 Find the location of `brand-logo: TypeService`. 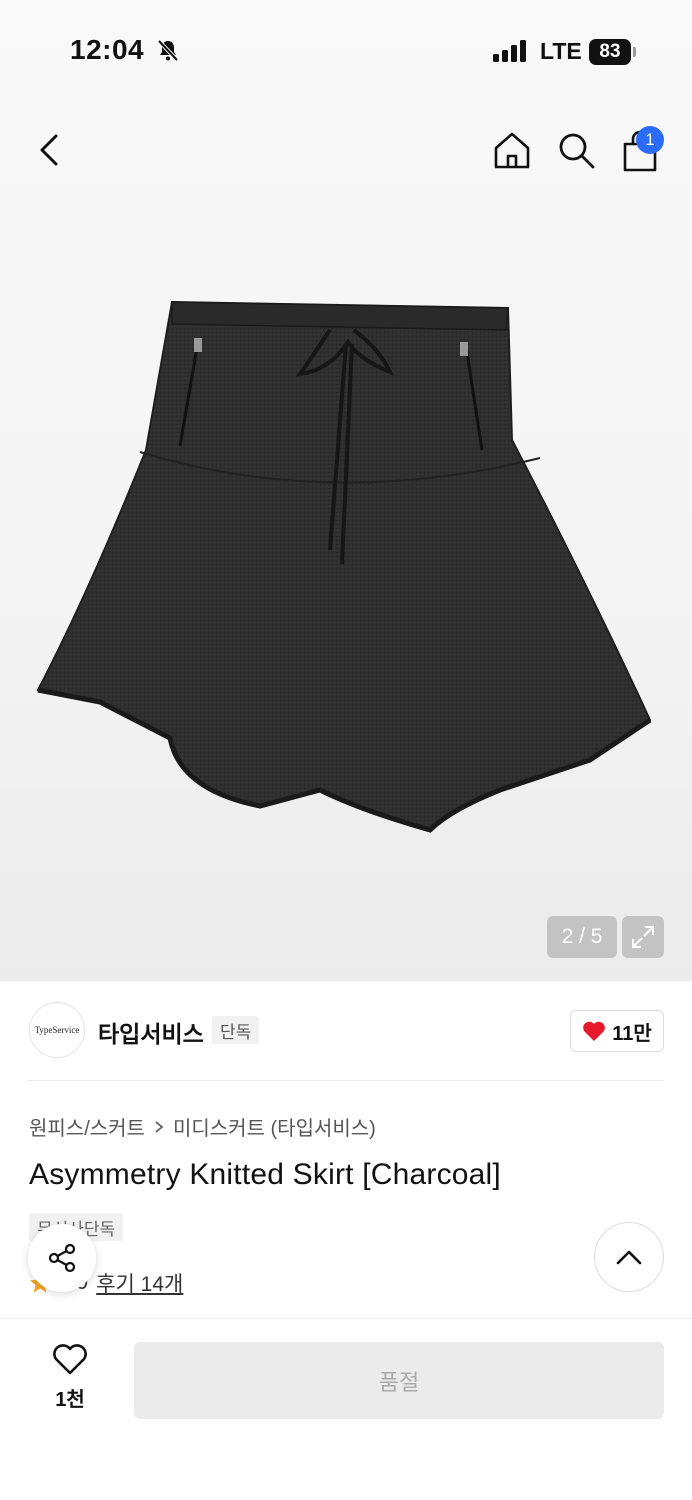

brand-logo: TypeService is located at coordinates (57, 1030).